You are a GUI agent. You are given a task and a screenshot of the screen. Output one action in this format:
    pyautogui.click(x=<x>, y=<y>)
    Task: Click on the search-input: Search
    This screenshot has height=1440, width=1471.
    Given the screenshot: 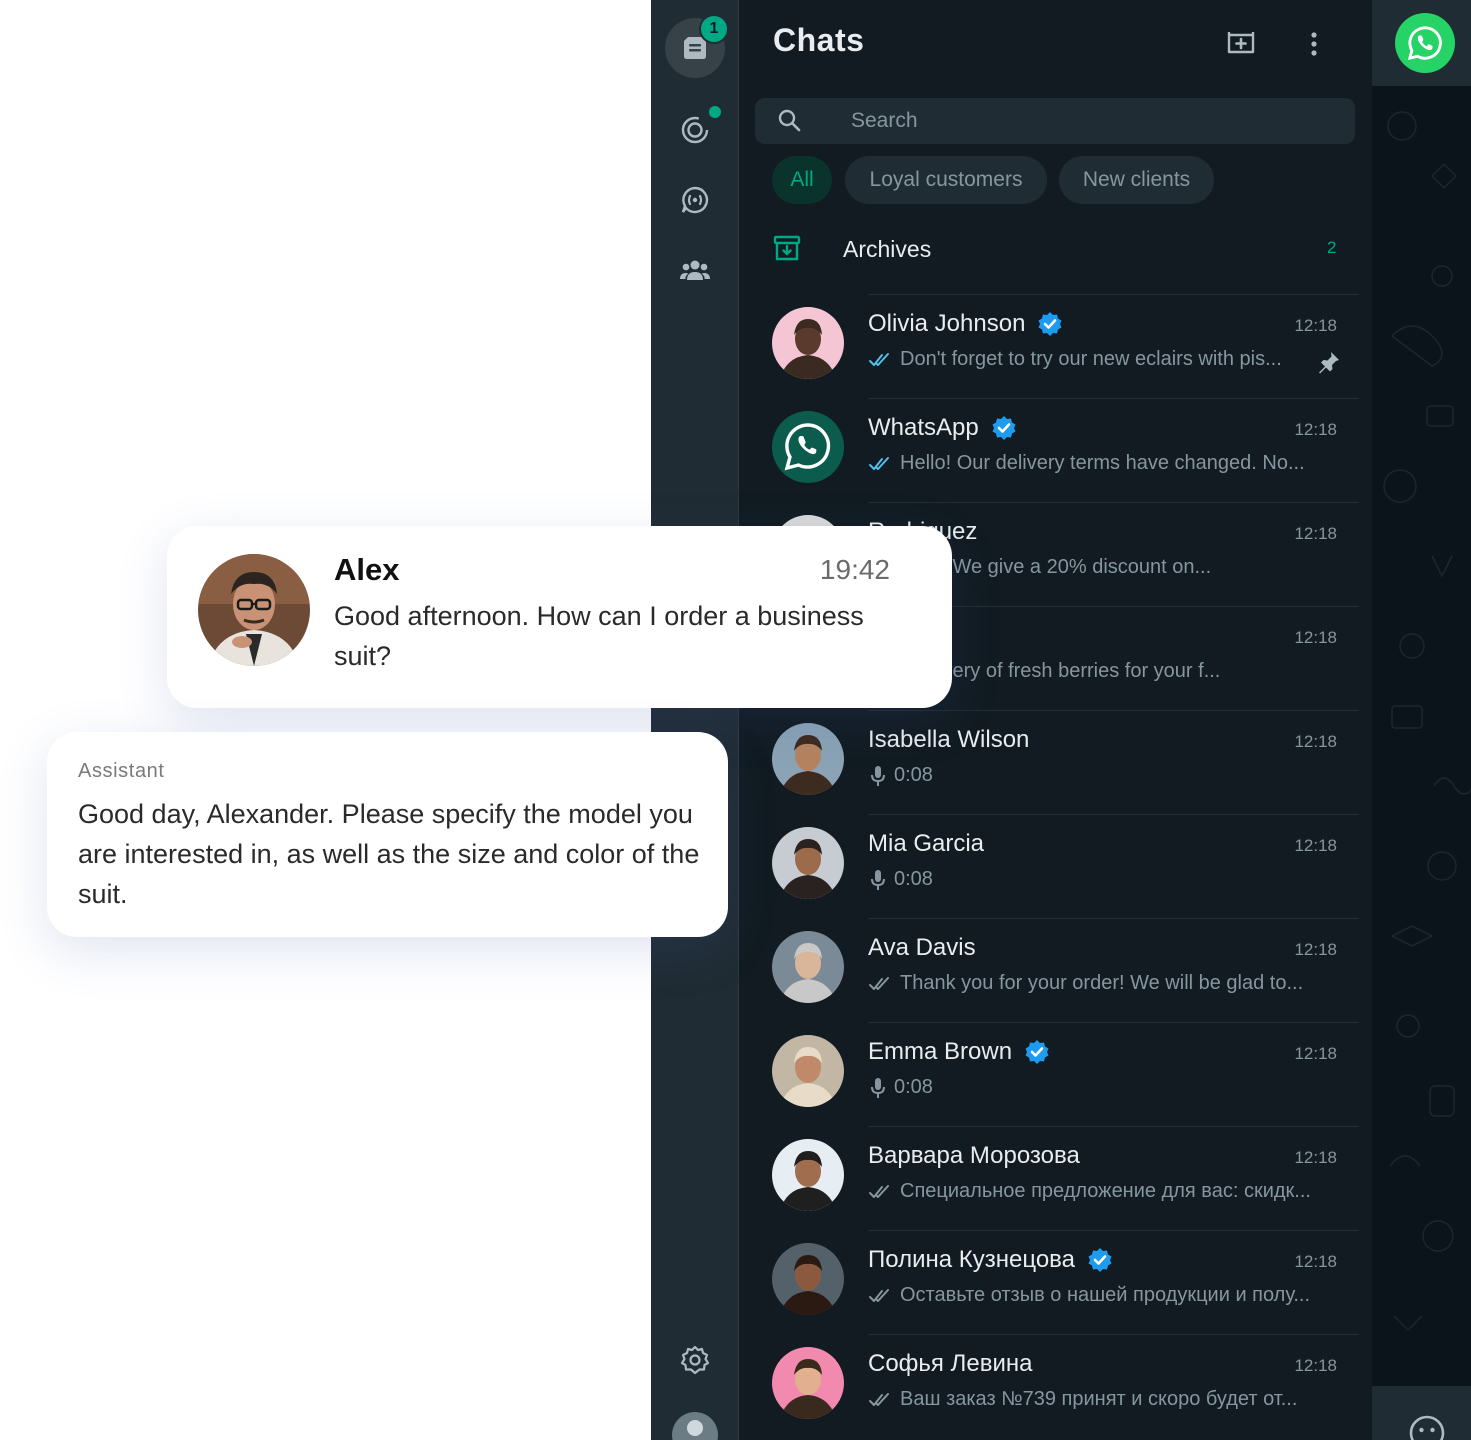 What is the action you would take?
    pyautogui.click(x=1055, y=121)
    